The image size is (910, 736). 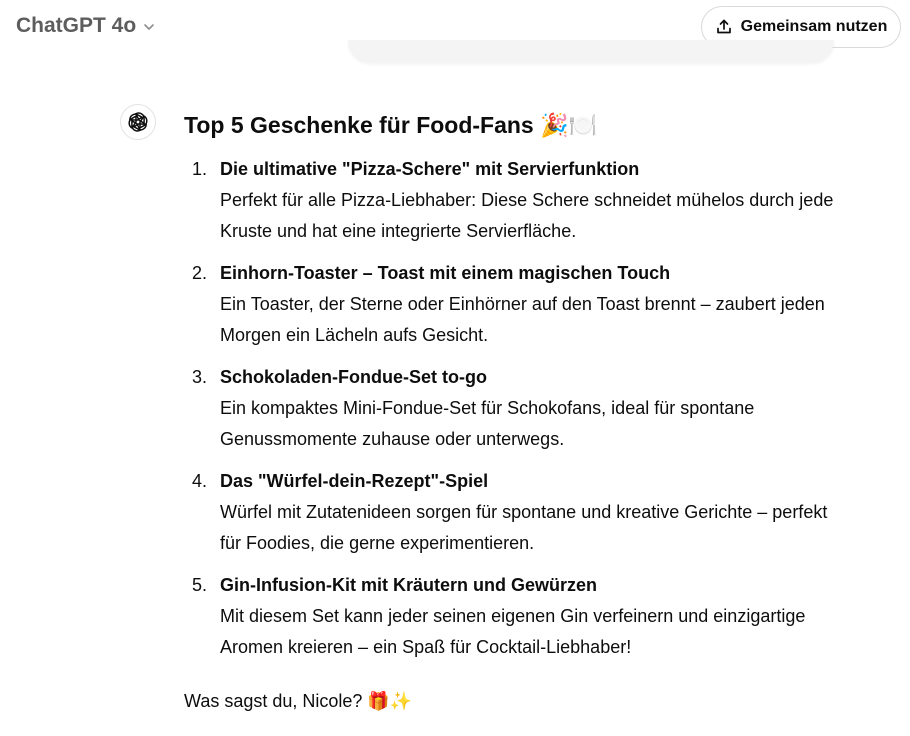 I want to click on list-item-number: 1., so click(x=200, y=169).